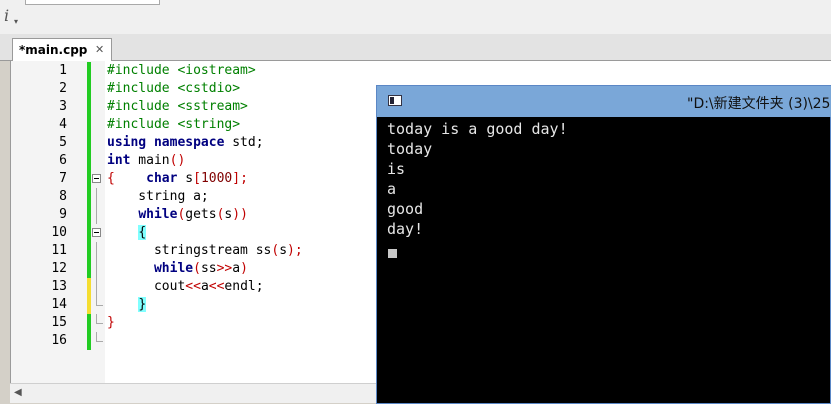 Image resolution: width=831 pixels, height=404 pixels. I want to click on console-line: day!, so click(405, 229).